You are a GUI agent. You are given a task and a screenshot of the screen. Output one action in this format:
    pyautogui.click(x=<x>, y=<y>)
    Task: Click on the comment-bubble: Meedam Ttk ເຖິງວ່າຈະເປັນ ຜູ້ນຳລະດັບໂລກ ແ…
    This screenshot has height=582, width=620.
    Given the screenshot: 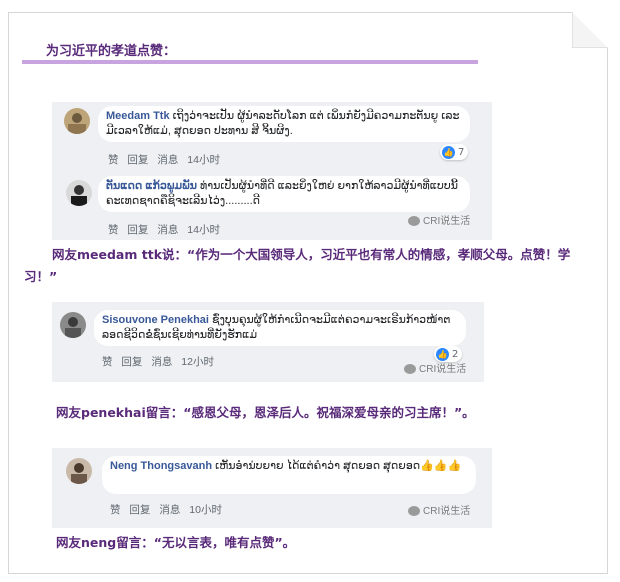 What is the action you would take?
    pyautogui.click(x=284, y=124)
    